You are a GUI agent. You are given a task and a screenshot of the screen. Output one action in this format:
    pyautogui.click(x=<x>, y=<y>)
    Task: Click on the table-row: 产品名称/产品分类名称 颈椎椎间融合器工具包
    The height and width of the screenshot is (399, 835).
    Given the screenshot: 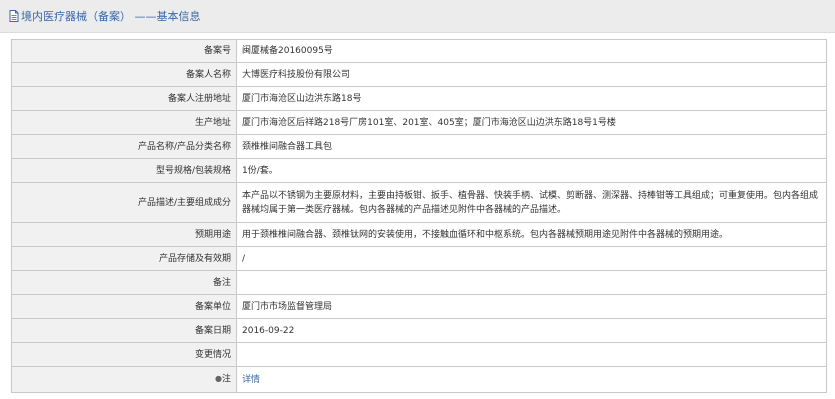 What is the action you would take?
    pyautogui.click(x=419, y=146)
    